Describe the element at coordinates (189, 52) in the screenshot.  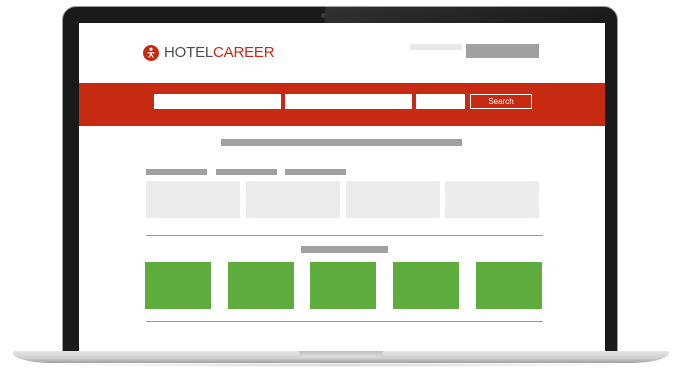
I see `logo-text-hotel: HOTEL` at that location.